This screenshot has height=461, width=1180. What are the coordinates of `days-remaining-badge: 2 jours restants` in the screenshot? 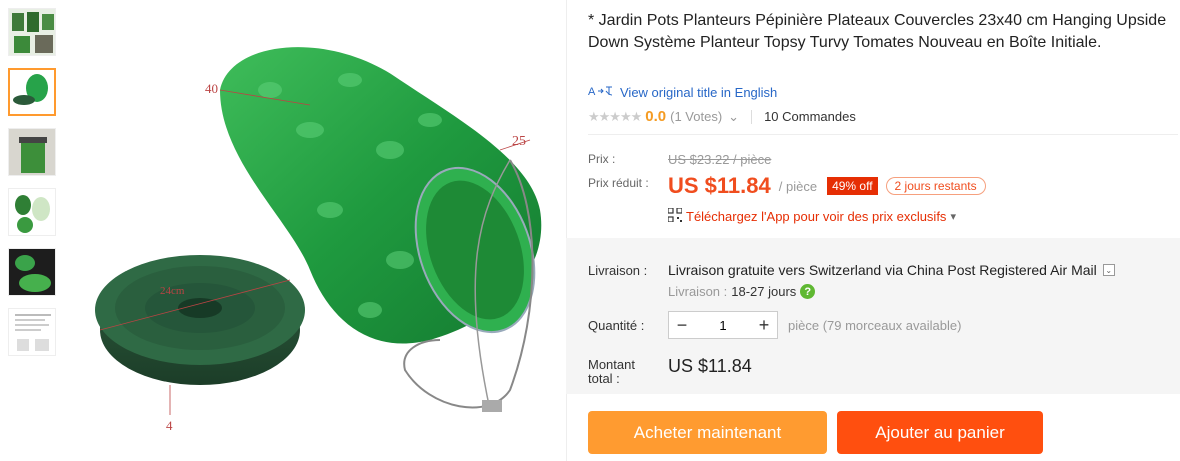 It's located at (935, 186).